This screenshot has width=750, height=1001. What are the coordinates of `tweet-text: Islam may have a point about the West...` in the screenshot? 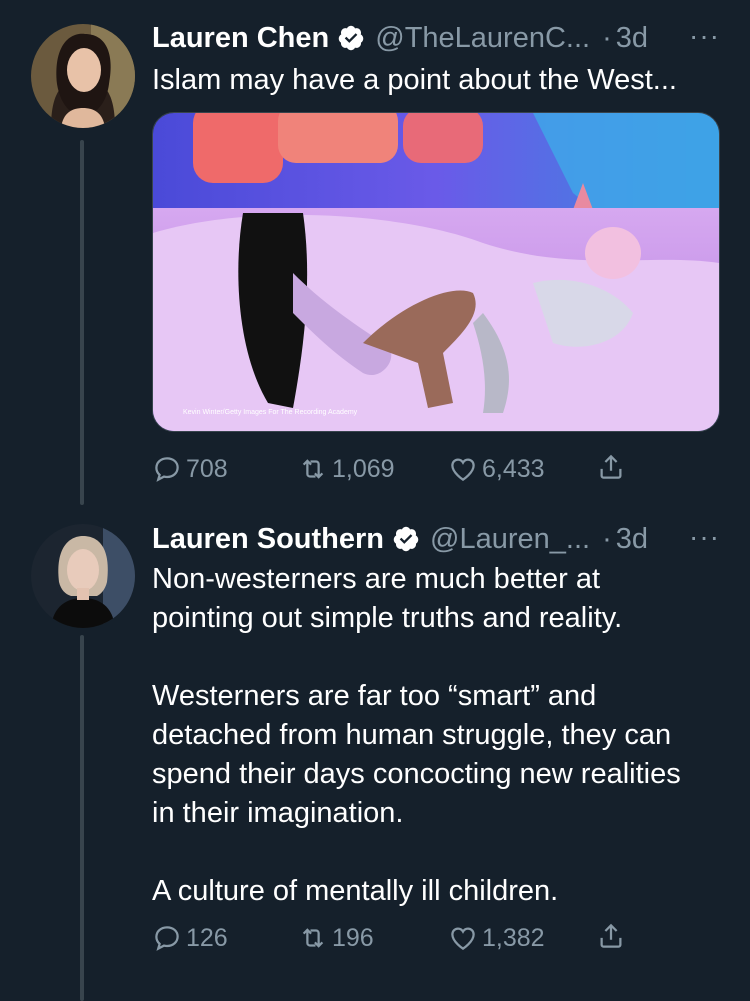 It's located at (414, 80).